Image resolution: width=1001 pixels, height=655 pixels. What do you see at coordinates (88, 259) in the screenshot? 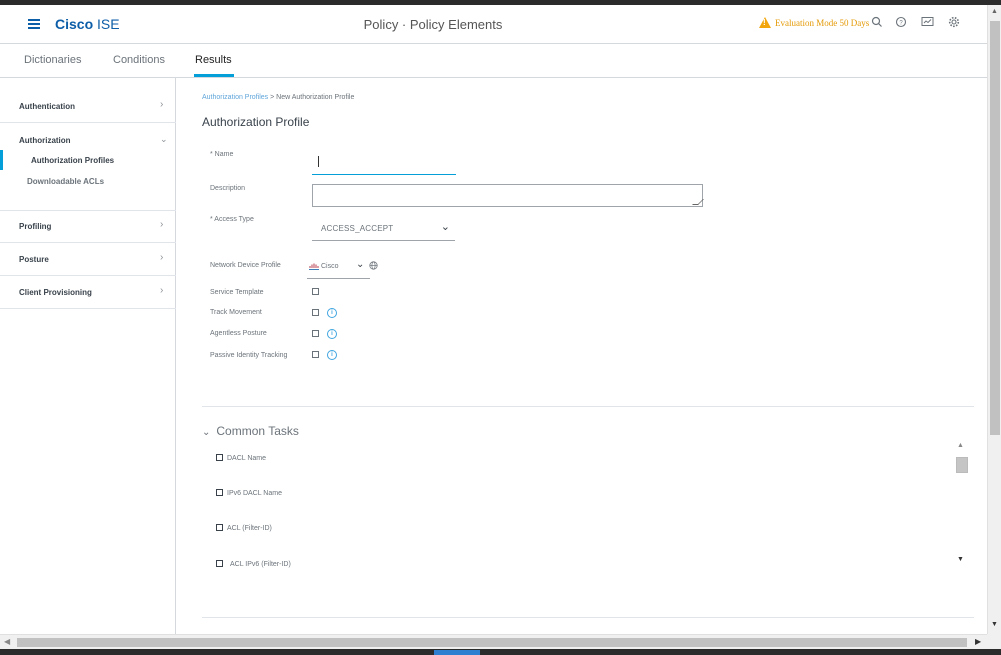
I see `sidebar-section-posture: Posture ›` at bounding box center [88, 259].